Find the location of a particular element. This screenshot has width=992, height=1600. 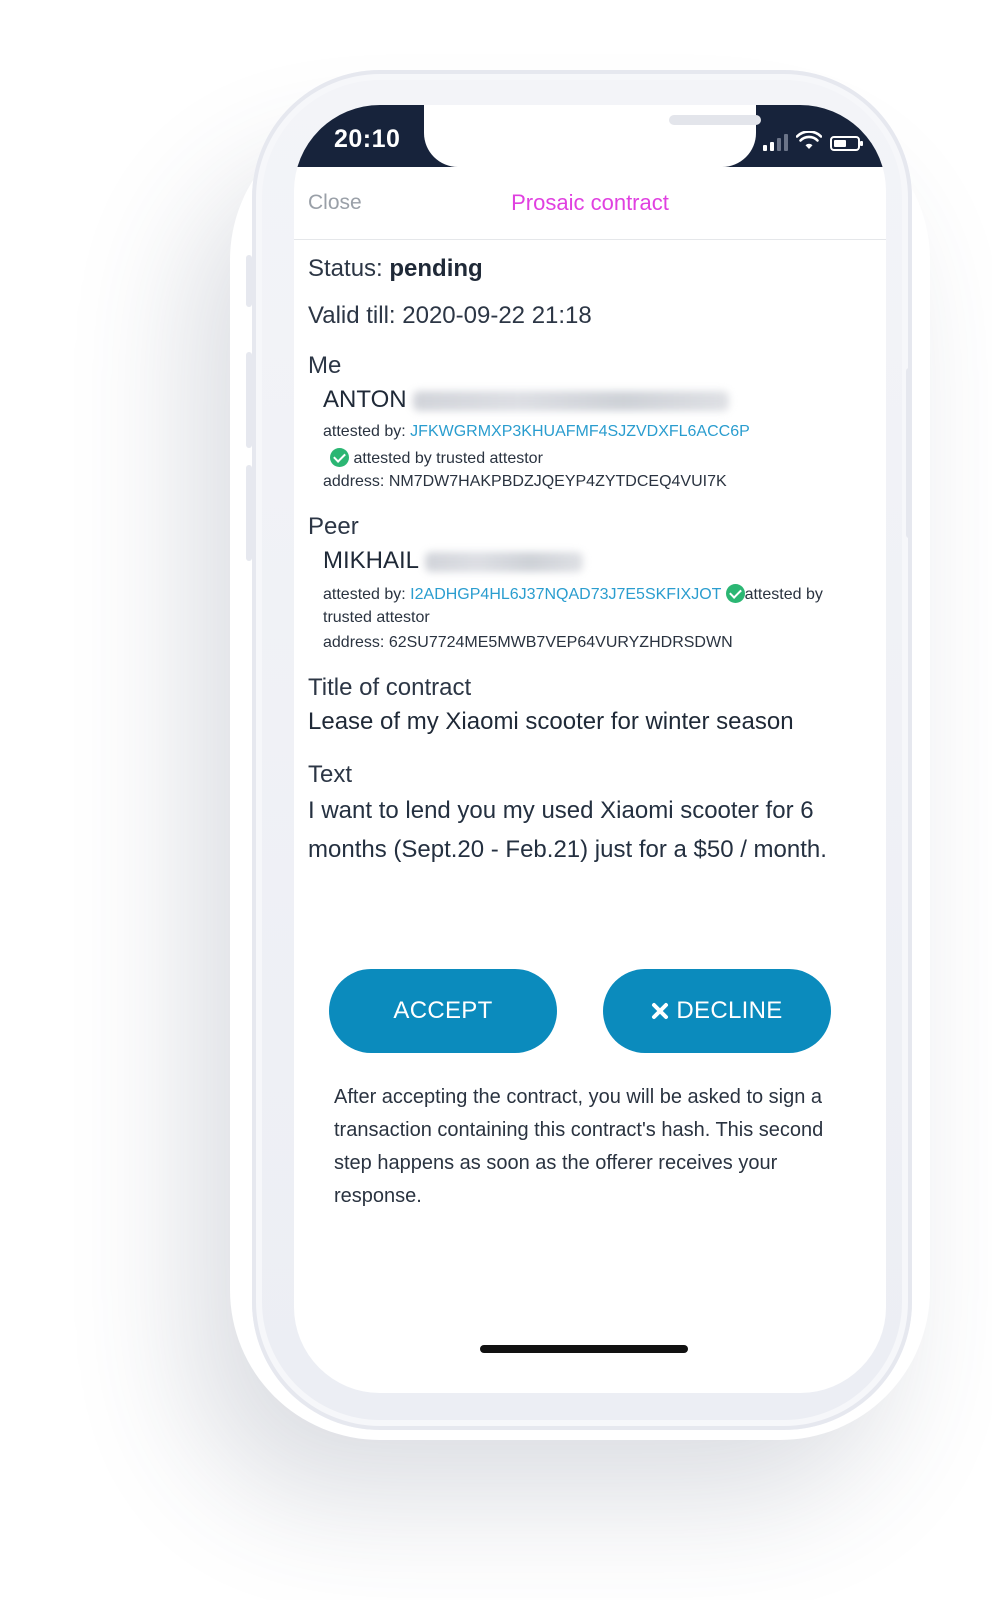

page-title: Prosaic contract is located at coordinates (590, 202).